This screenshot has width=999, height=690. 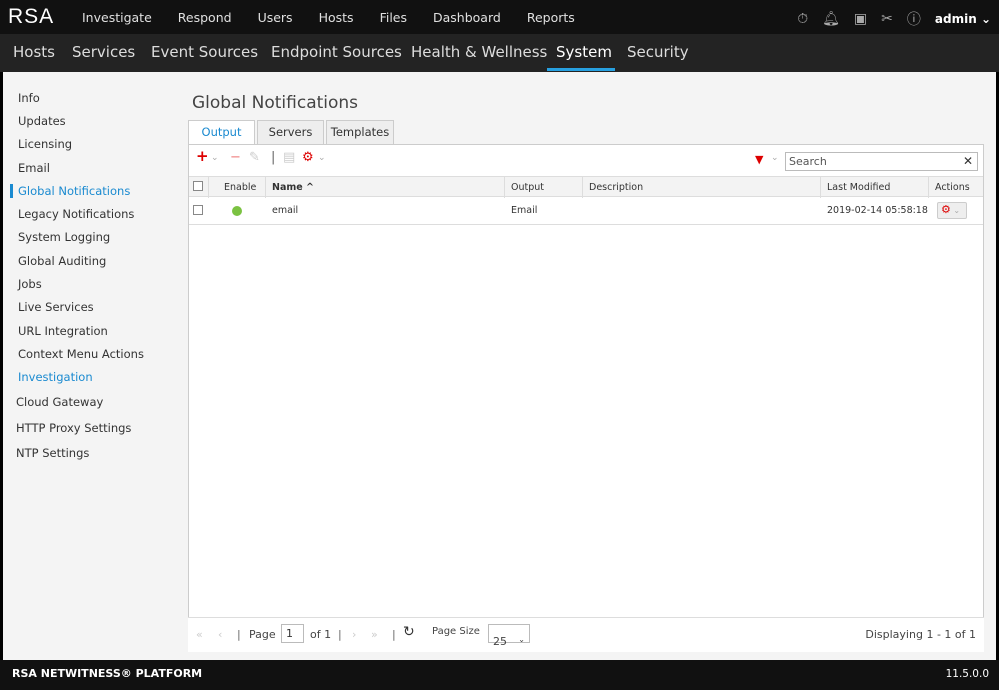 What do you see at coordinates (81, 354) in the screenshot?
I see `sidebar-item-context-menu-actions: Context Menu Actions` at bounding box center [81, 354].